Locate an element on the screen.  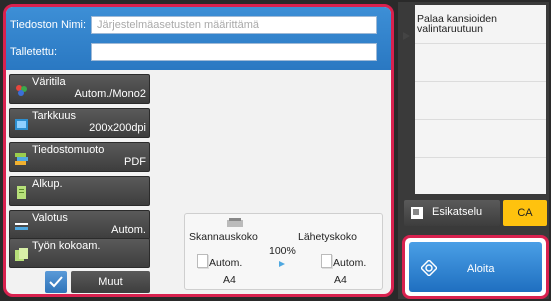
job-build-label: Työn kokoam. is located at coordinates (66, 246).